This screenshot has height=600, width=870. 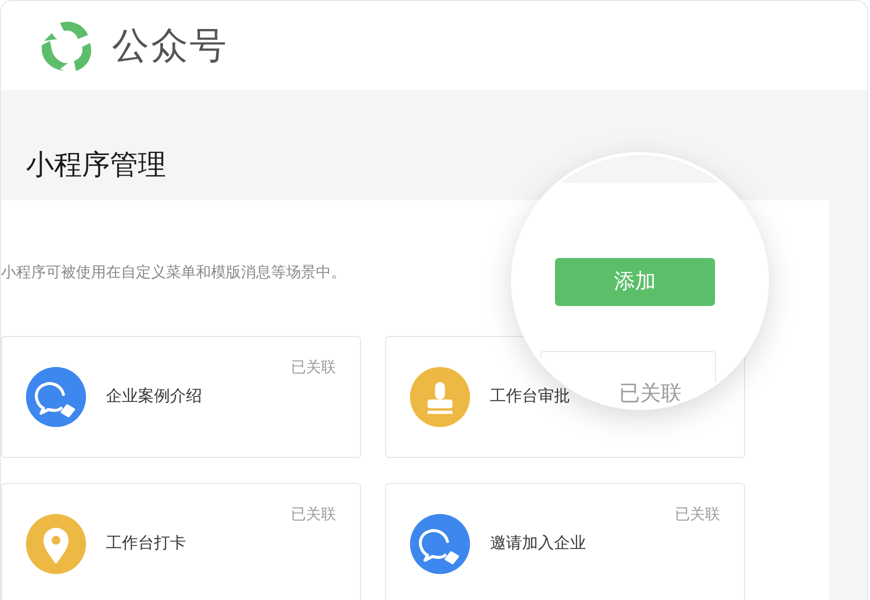 I want to click on mini-program-name: 企业案例介绍, so click(x=154, y=396).